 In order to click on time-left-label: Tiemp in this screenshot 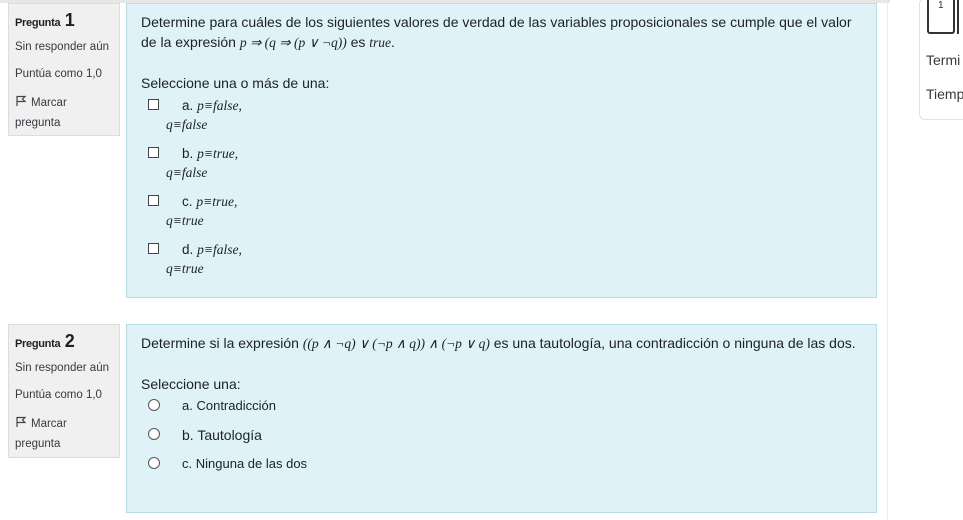, I will do `click(944, 94)`.